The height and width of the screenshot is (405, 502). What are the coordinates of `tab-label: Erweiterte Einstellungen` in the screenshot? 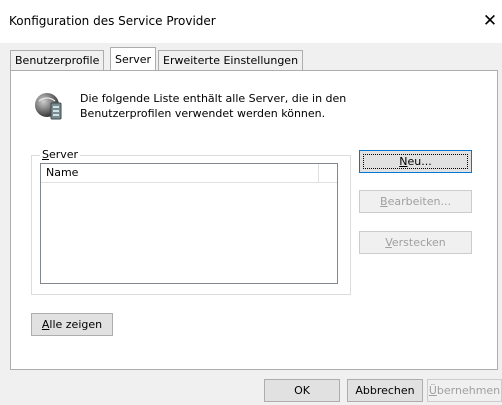 It's located at (231, 60).